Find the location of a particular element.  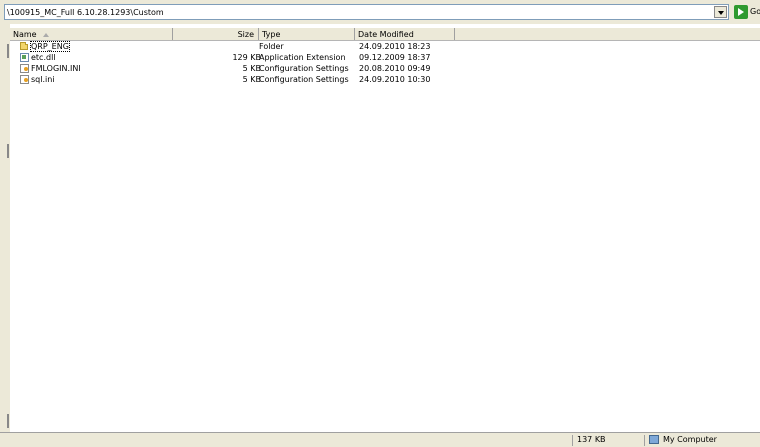

column-header: Name Size Type Date Modified is located at coordinates (385, 34).